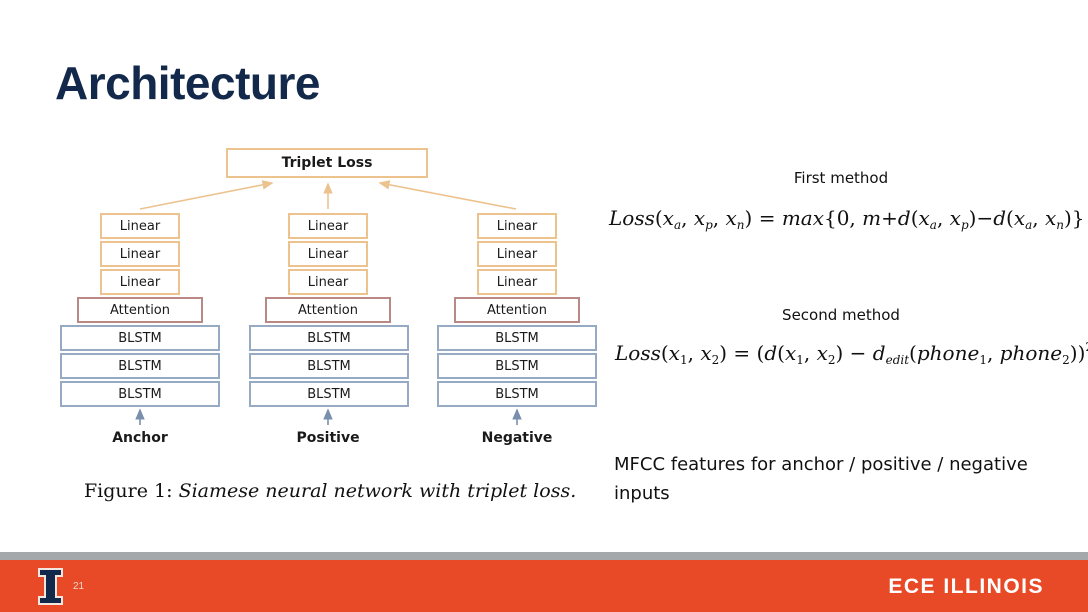 The height and width of the screenshot is (612, 1088). Describe the element at coordinates (517, 282) in the screenshot. I see `negative-linear-3: Linear` at that location.